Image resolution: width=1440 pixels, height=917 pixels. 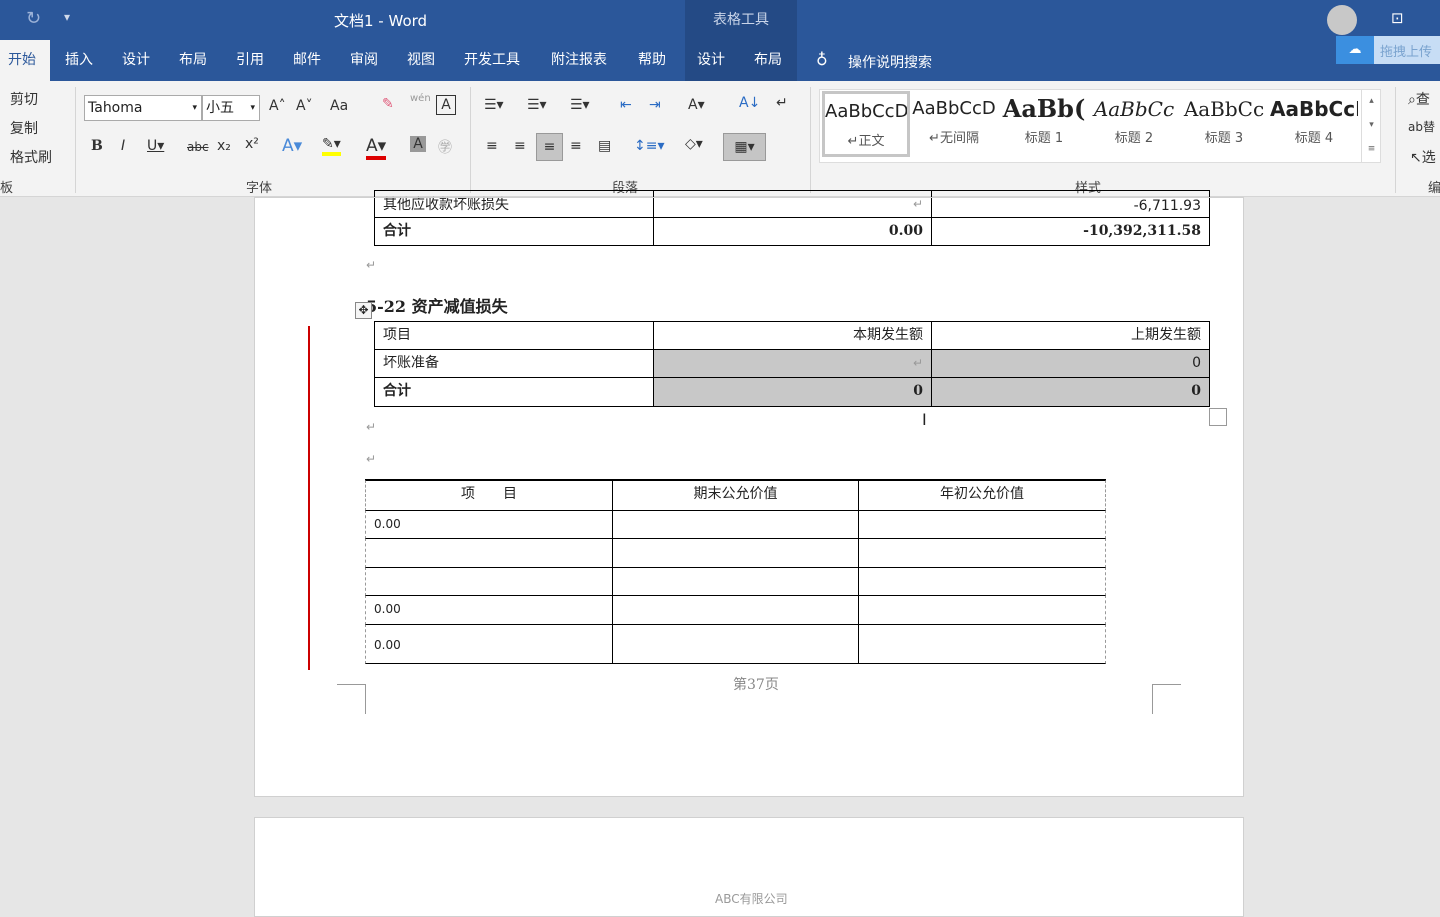 I want to click on subscript-icon: x₂, so click(x=224, y=146).